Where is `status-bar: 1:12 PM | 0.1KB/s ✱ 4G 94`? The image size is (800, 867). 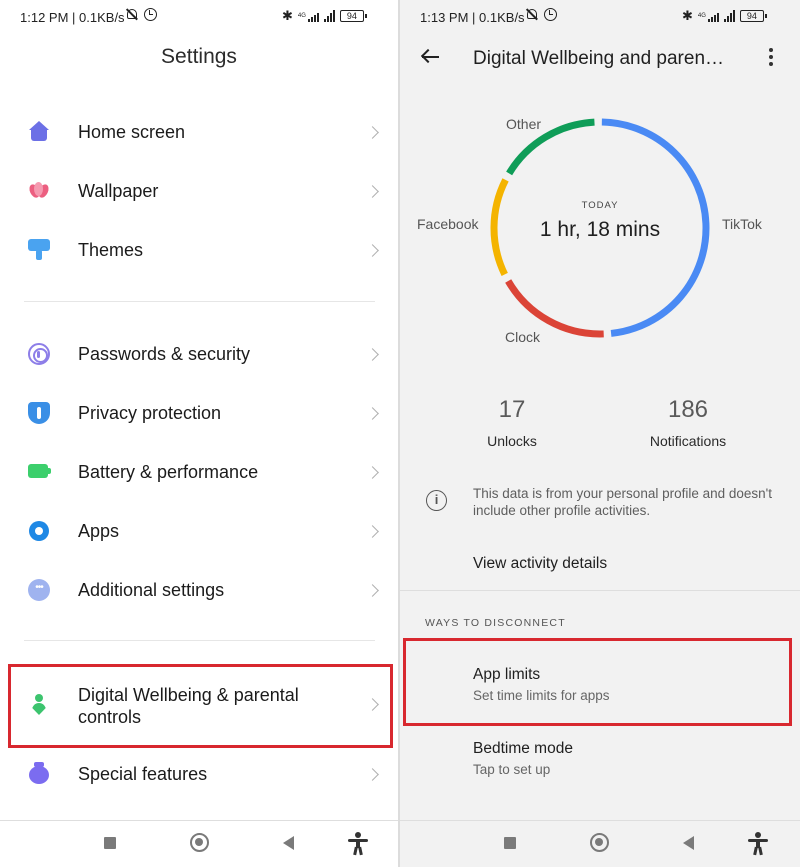
status-bar: 1:12 PM | 0.1KB/s ✱ 4G 94 is located at coordinates (199, 17).